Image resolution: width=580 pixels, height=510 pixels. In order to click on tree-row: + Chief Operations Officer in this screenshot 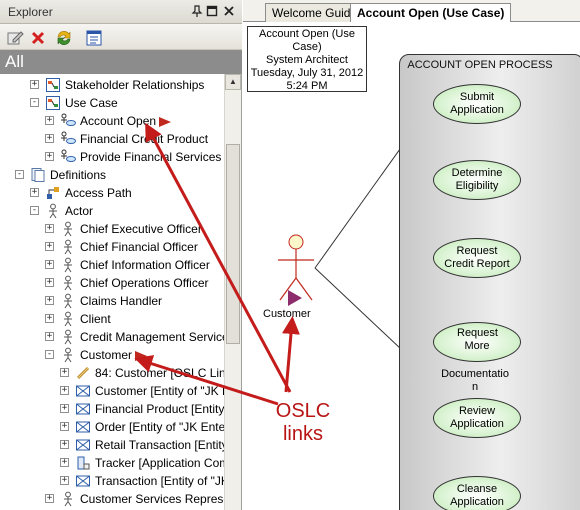, I will do `click(112, 283)`.